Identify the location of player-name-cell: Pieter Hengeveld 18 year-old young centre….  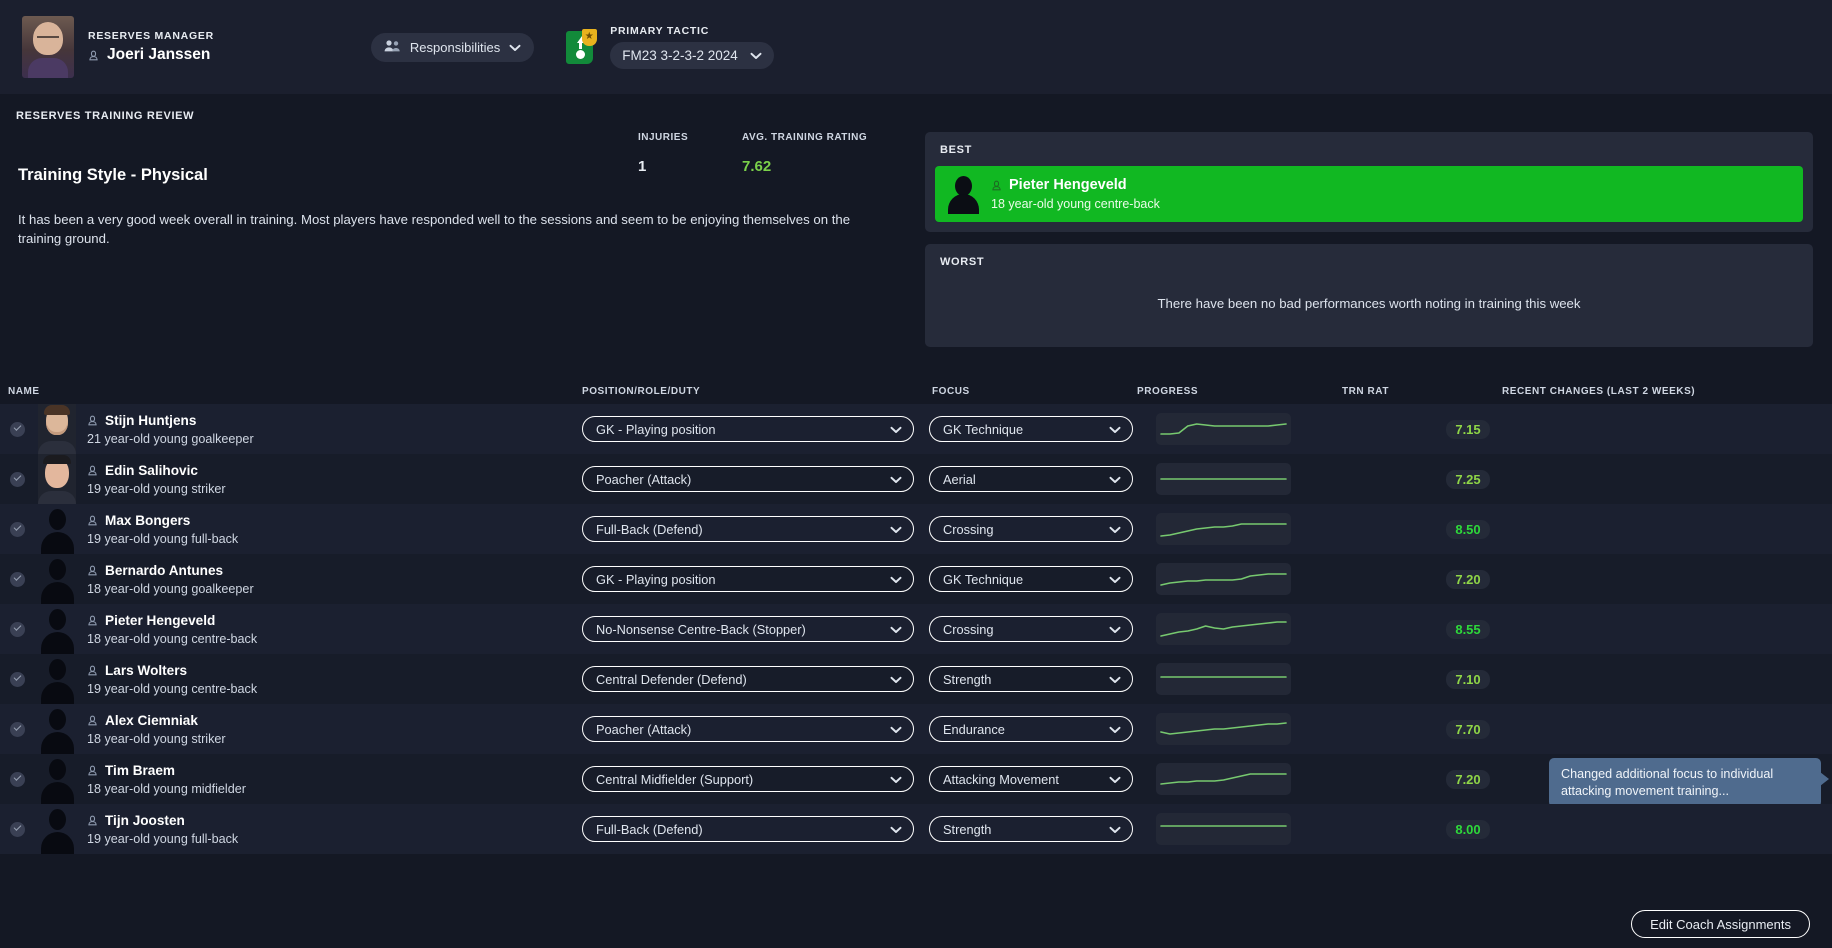
(291, 629).